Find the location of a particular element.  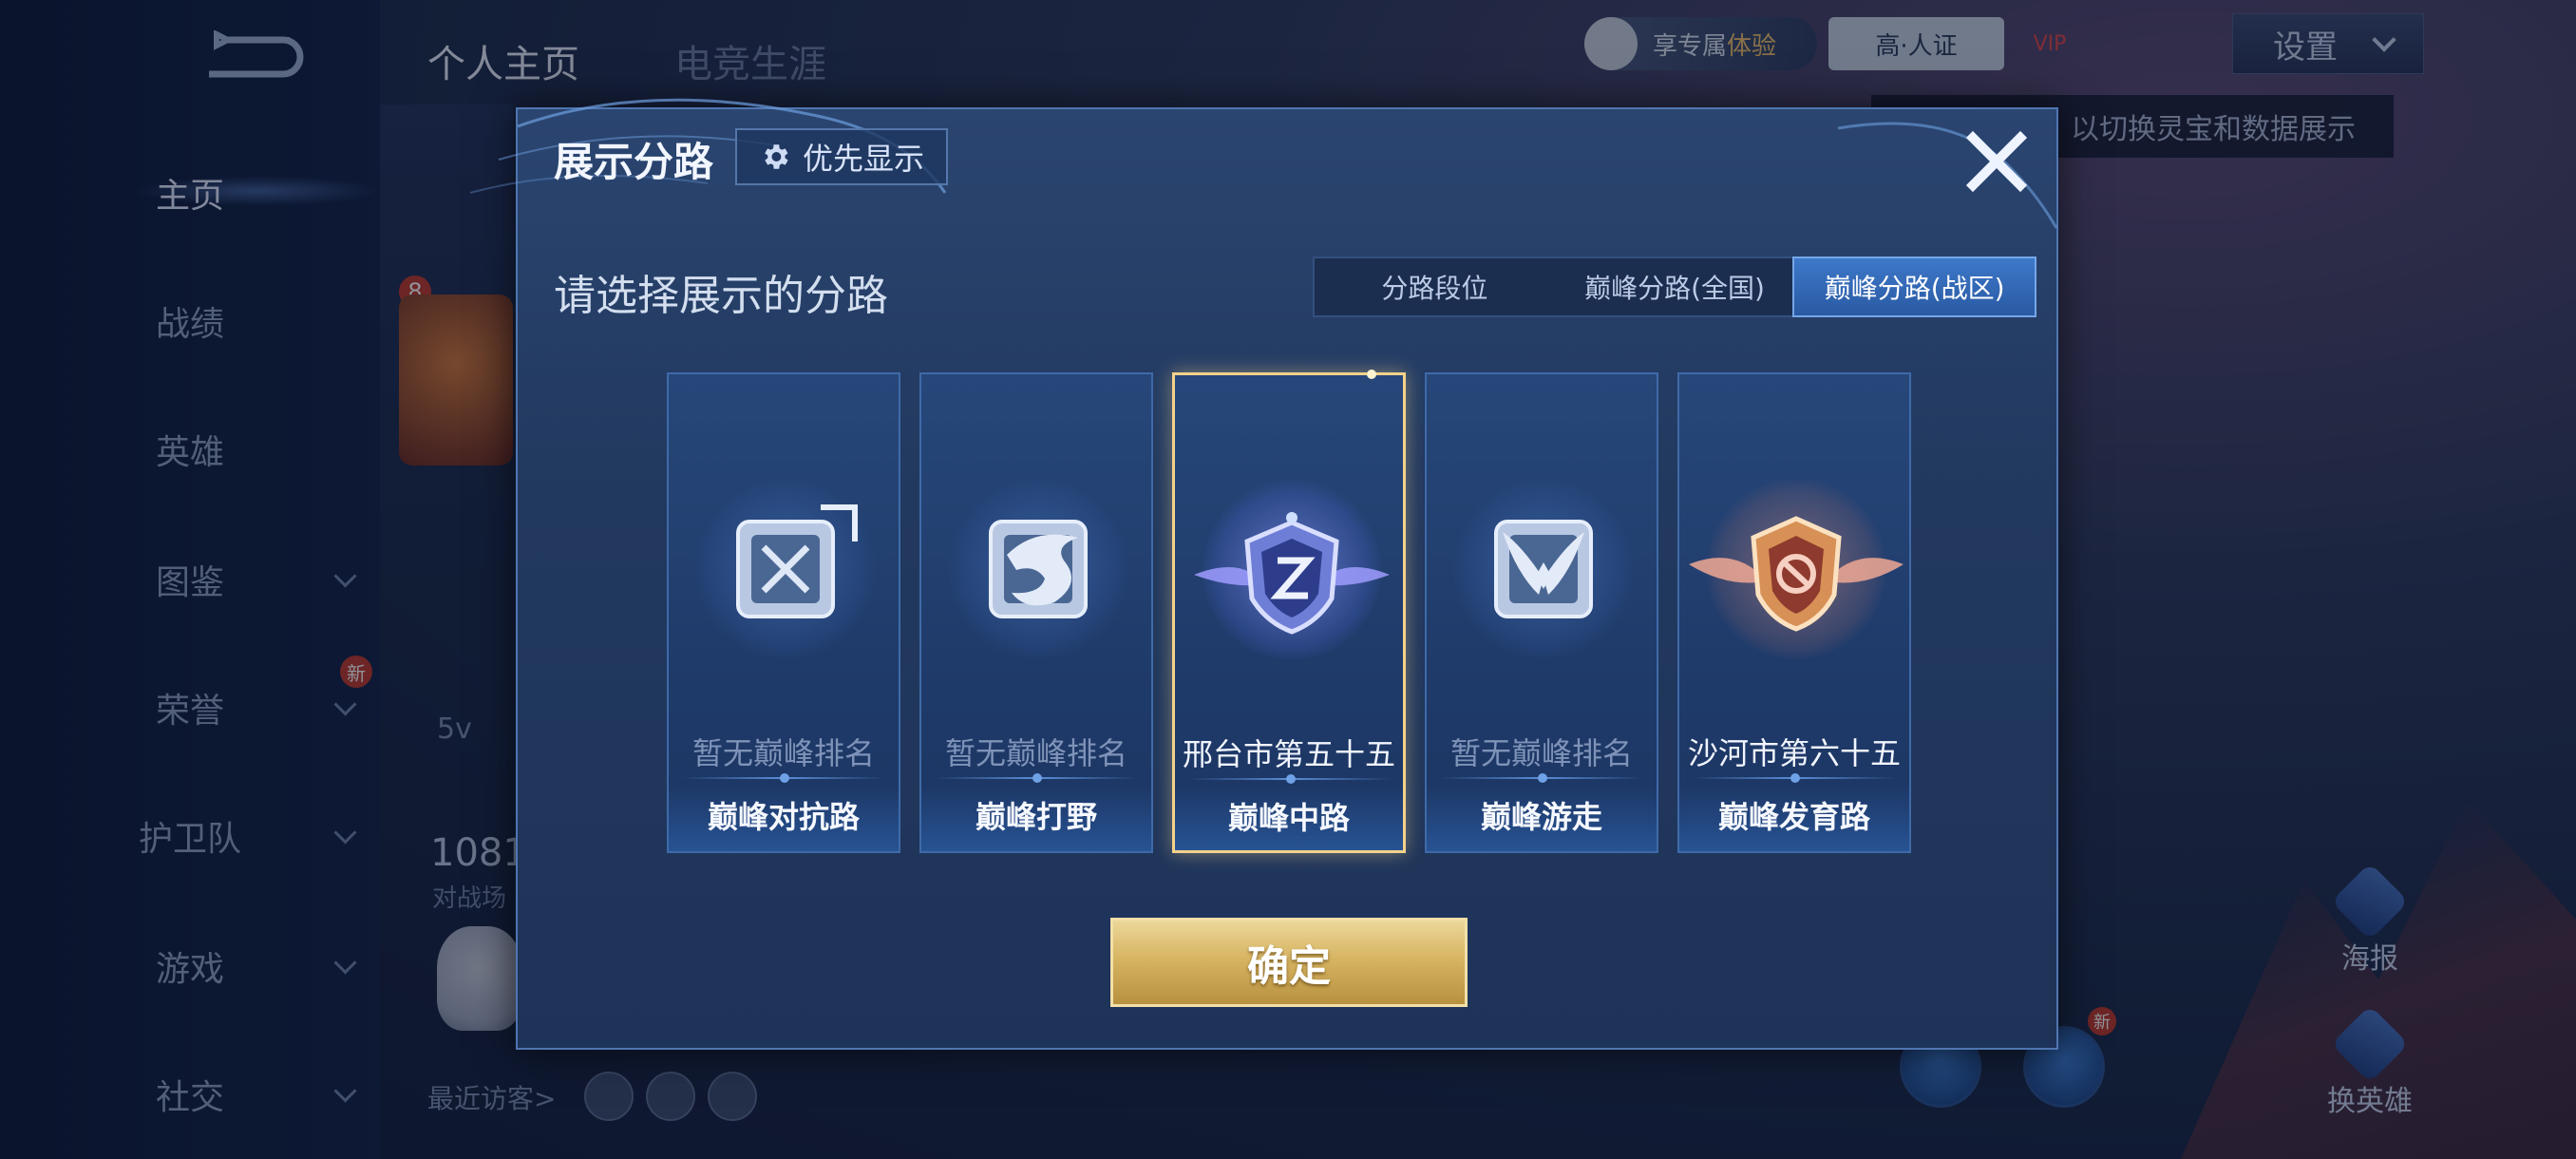

lane-card-mid: 邢台市第五十五 巅峰中路 is located at coordinates (1289, 611).